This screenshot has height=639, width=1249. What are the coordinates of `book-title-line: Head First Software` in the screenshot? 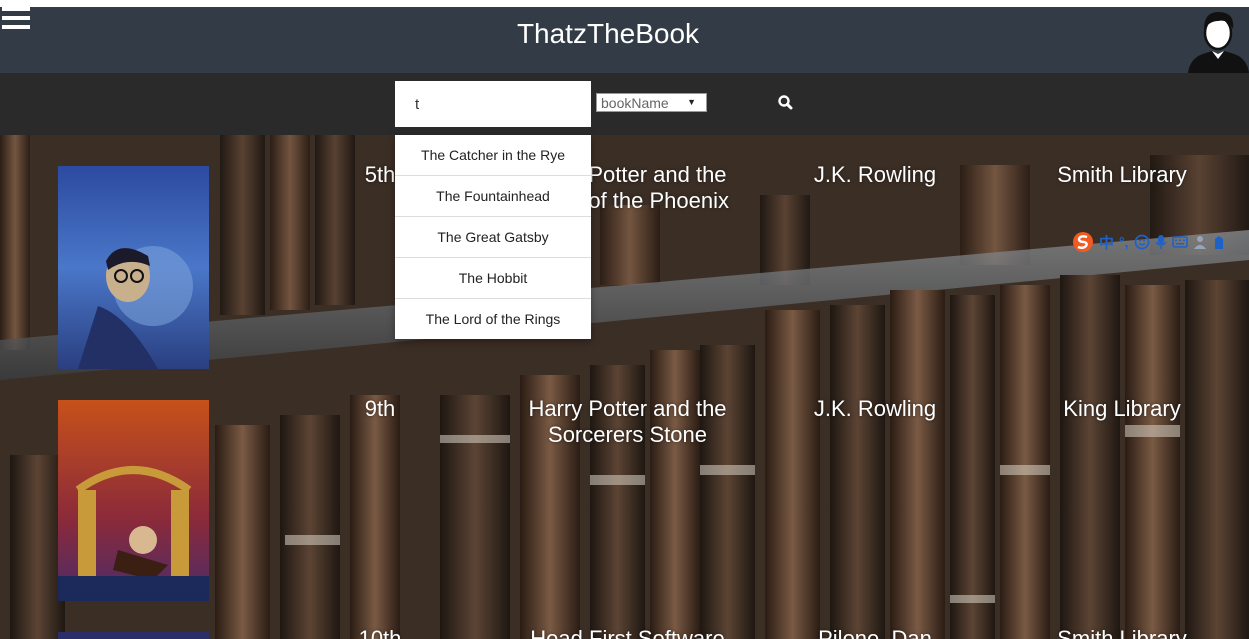 It's located at (627, 632).